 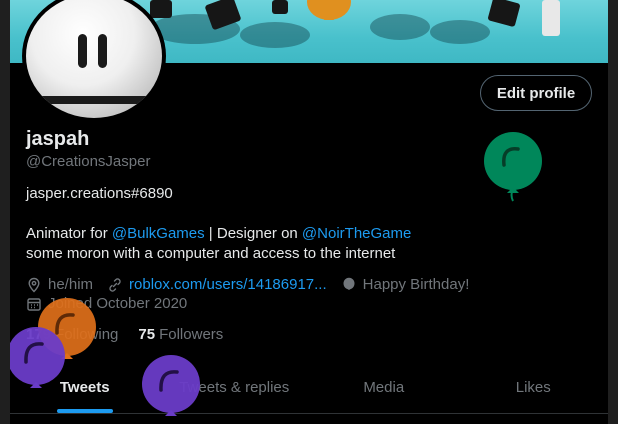 I want to click on birthday-item: Happy Birthday!, so click(x=405, y=284).